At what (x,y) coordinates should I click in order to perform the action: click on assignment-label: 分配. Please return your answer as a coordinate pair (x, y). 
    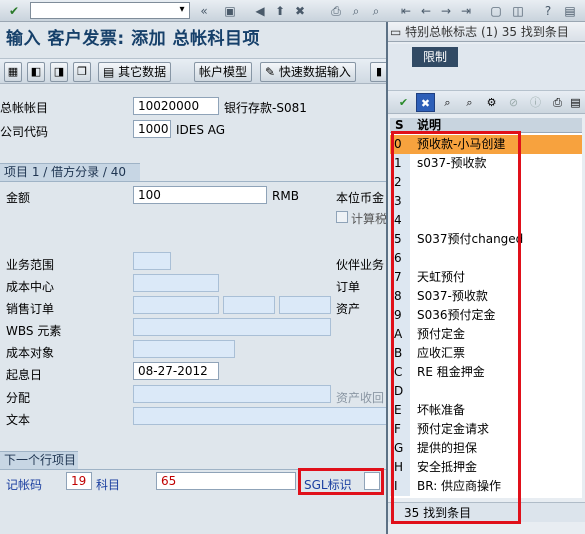
    Looking at the image, I should click on (18, 398).